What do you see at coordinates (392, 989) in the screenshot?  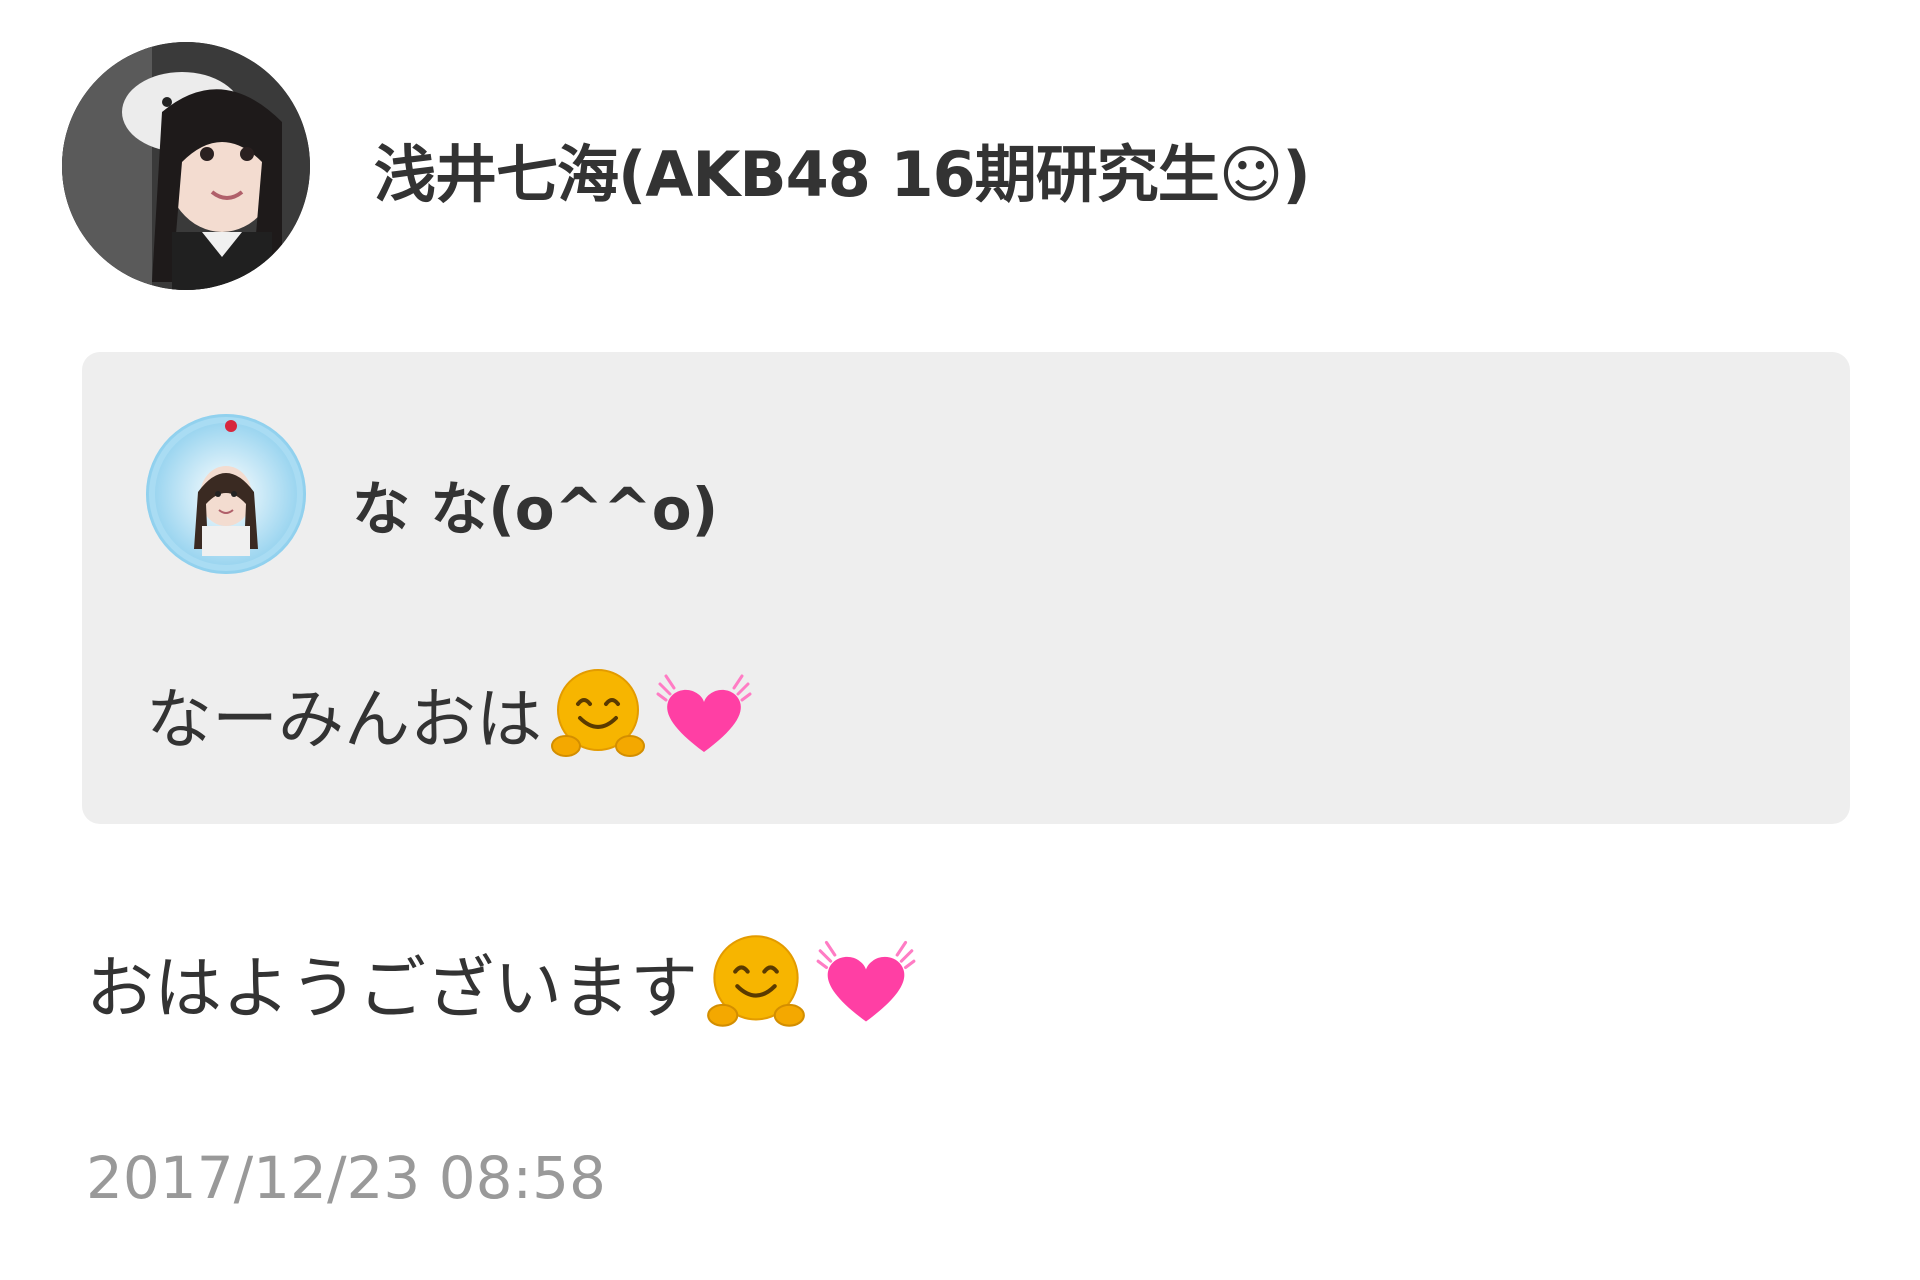 I see `post-message-text: おはようございます` at bounding box center [392, 989].